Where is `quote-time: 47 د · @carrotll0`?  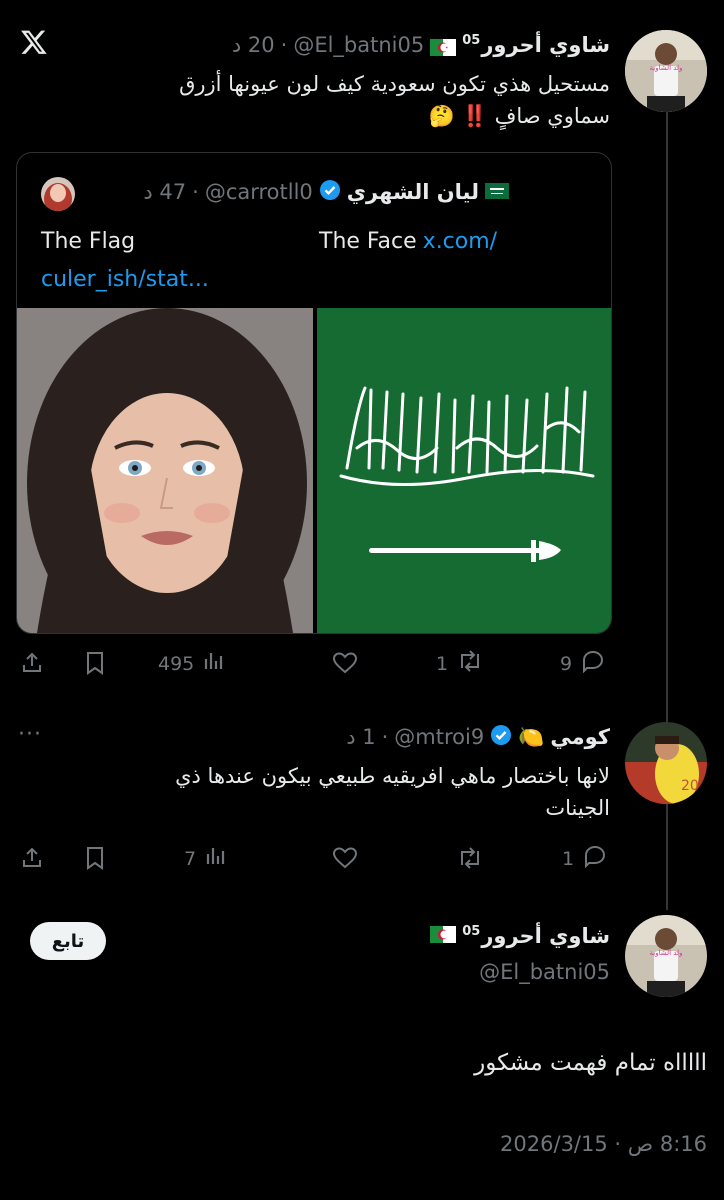
quote-time: 47 د · @carrotll0 is located at coordinates (227, 192).